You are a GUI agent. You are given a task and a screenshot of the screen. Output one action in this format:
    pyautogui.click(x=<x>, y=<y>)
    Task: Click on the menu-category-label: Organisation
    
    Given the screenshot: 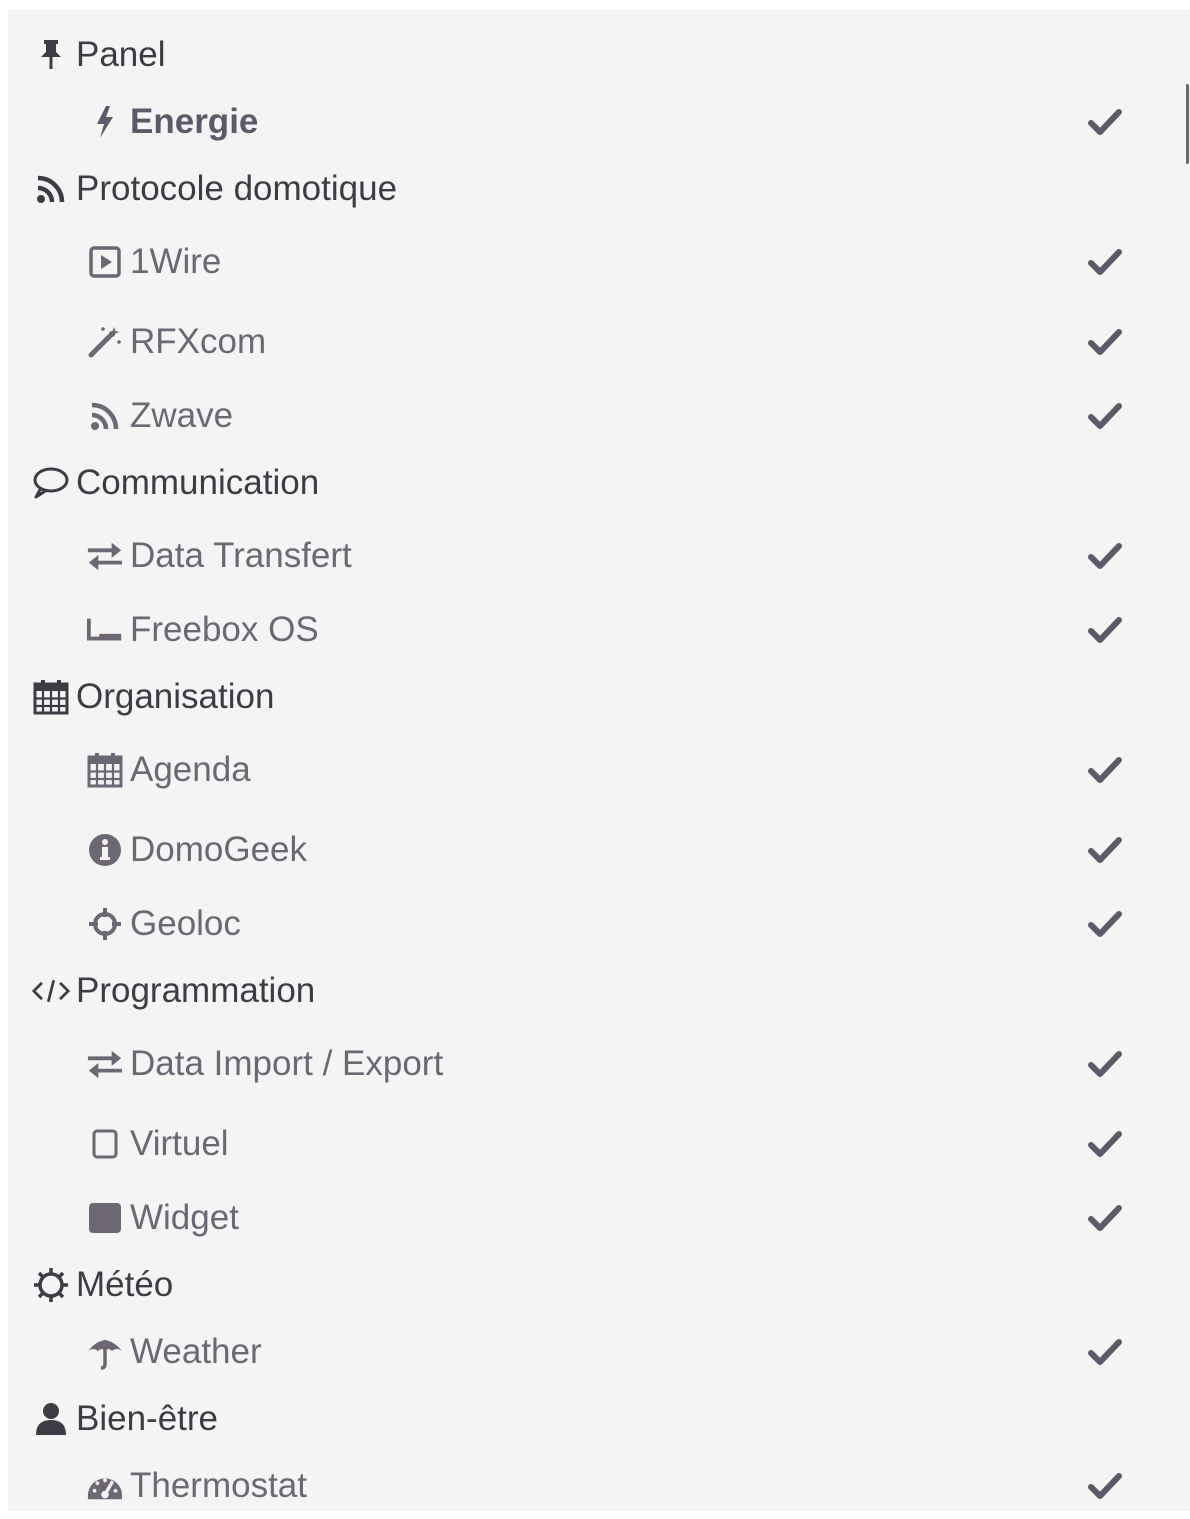 What is the action you would take?
    pyautogui.click(x=175, y=696)
    